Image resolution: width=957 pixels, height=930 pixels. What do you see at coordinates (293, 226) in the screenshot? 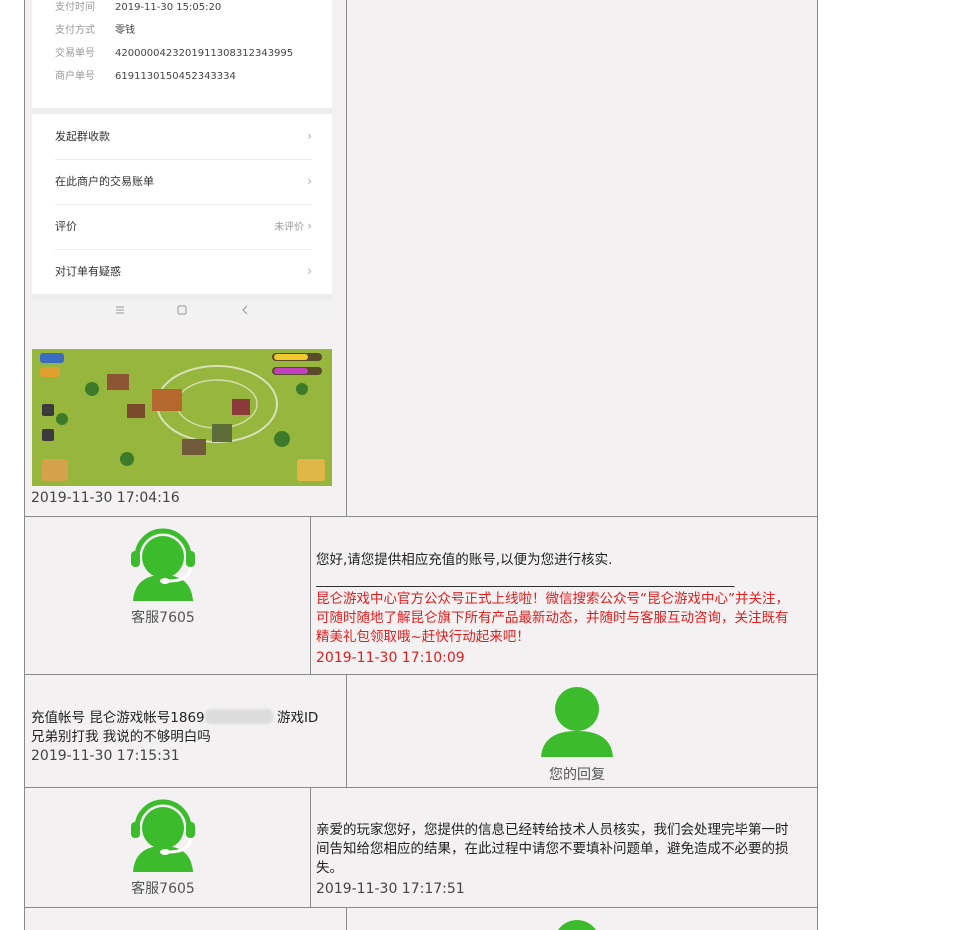
I see `chevron-right-icon: 未评价 ›` at bounding box center [293, 226].